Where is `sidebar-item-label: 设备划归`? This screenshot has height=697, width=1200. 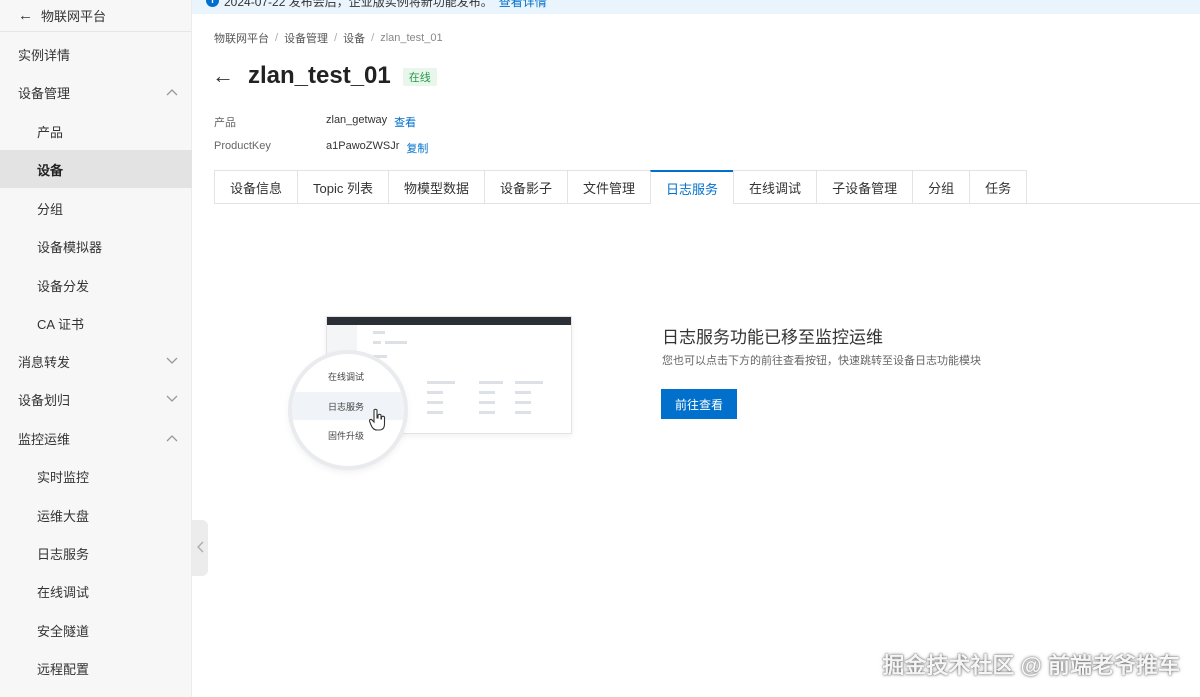 sidebar-item-label: 设备划归 is located at coordinates (44, 400).